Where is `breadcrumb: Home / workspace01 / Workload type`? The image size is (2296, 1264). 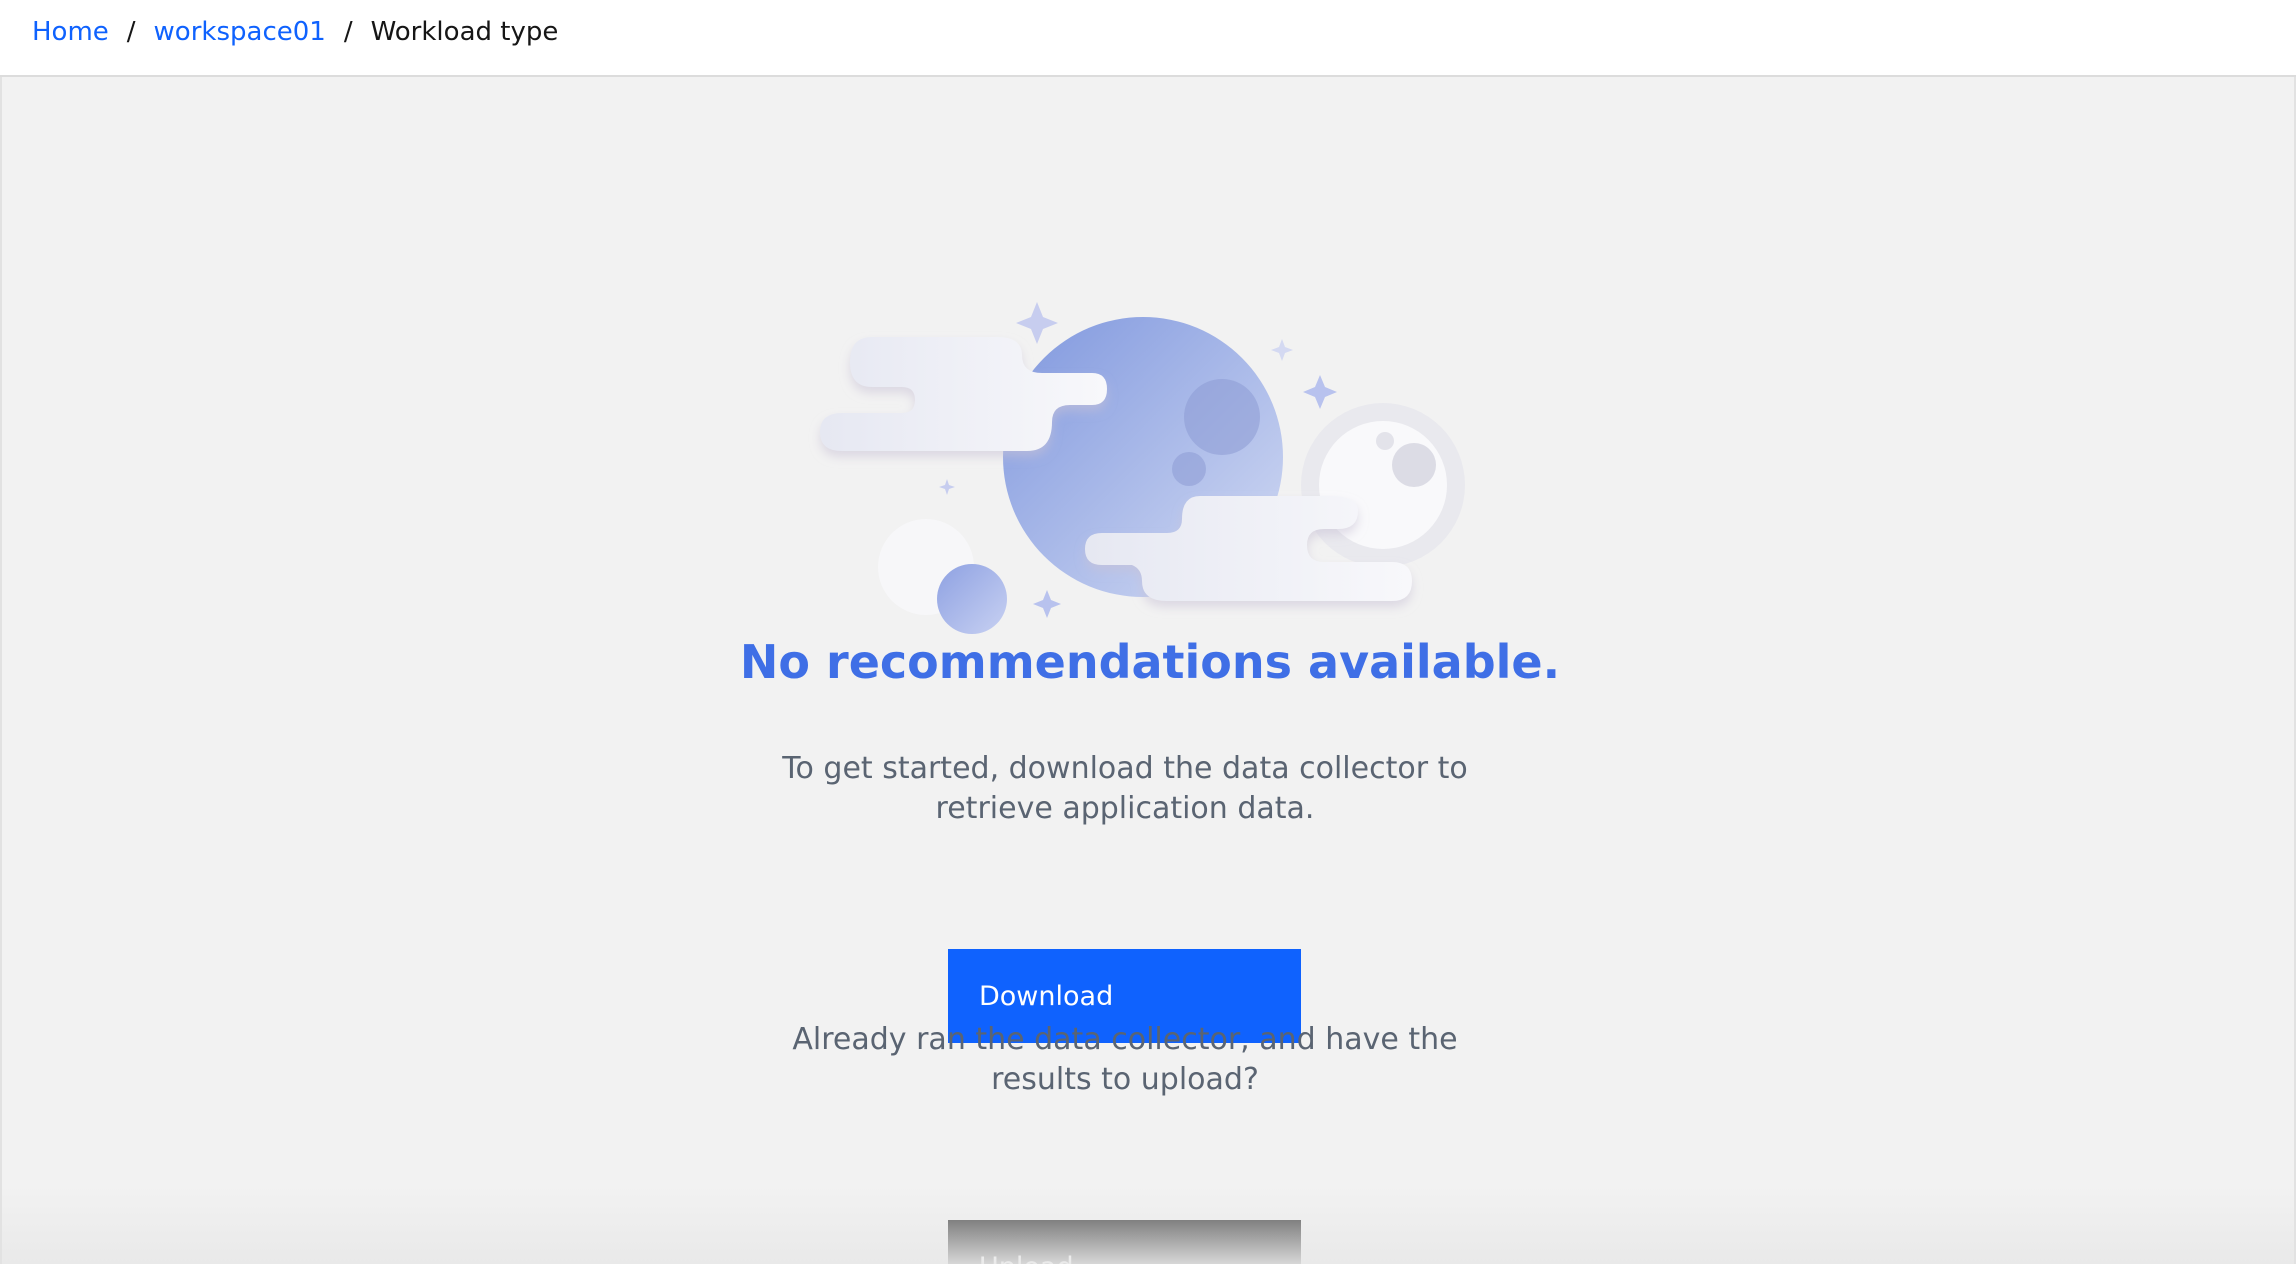
breadcrumb: Home / workspace01 / Workload type is located at coordinates (295, 32).